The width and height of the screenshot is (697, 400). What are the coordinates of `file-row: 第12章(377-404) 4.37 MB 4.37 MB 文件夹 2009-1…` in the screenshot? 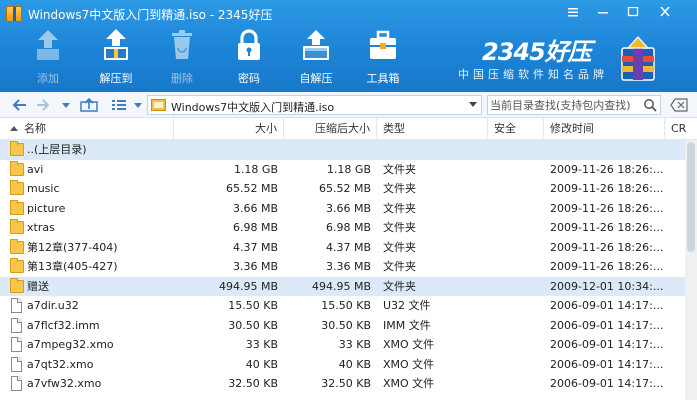 It's located at (348, 248).